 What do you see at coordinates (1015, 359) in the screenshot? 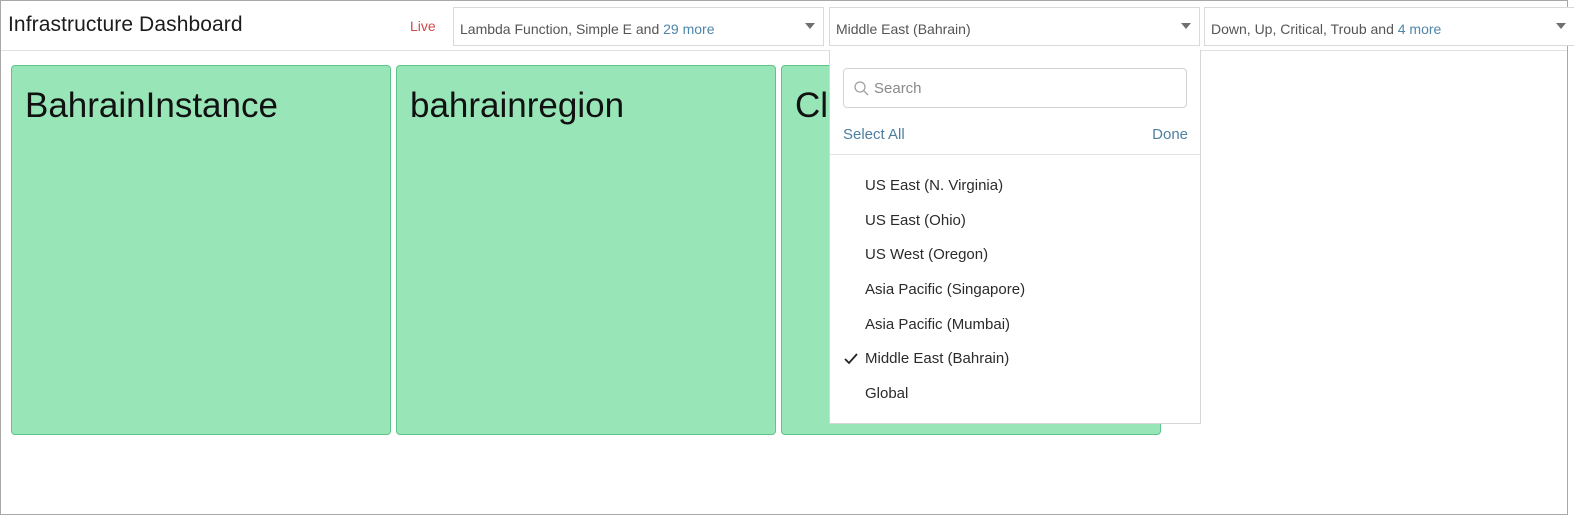
I see `region-option-selected: Middle East (Bahrain)` at bounding box center [1015, 359].